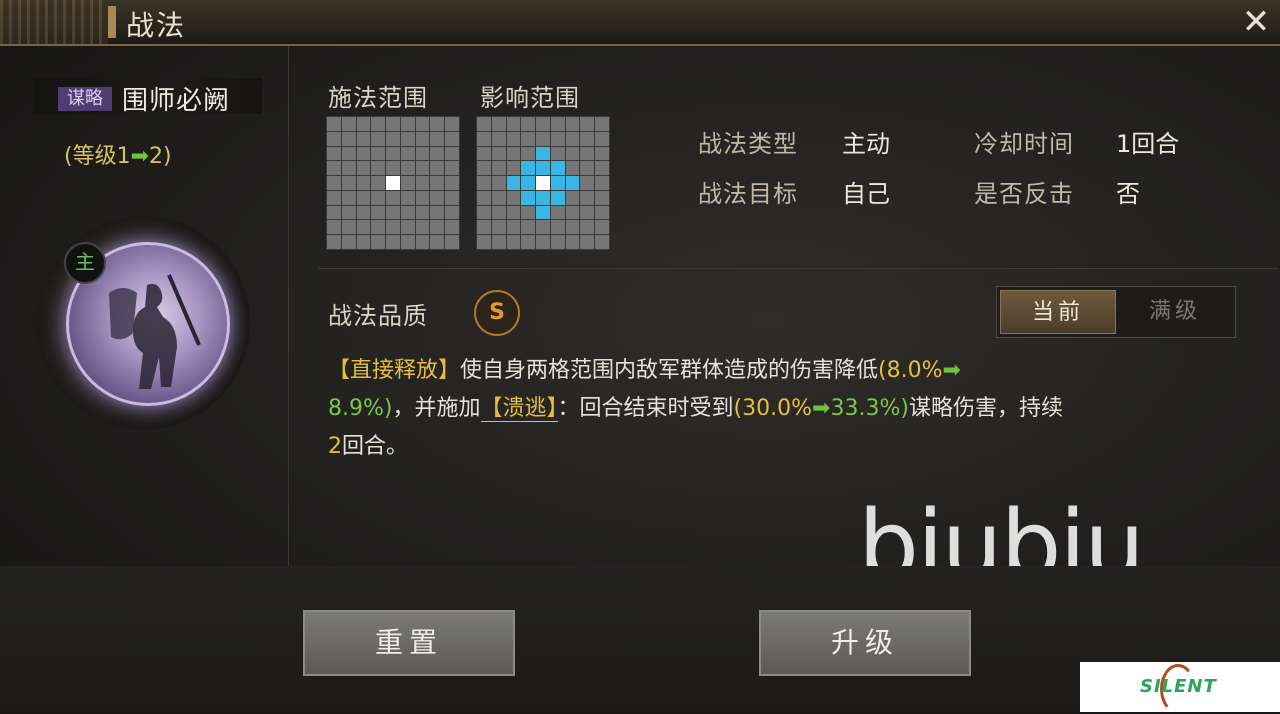  Describe the element at coordinates (869, 408) in the screenshot. I see `value-to-2: 33.3%)` at that location.